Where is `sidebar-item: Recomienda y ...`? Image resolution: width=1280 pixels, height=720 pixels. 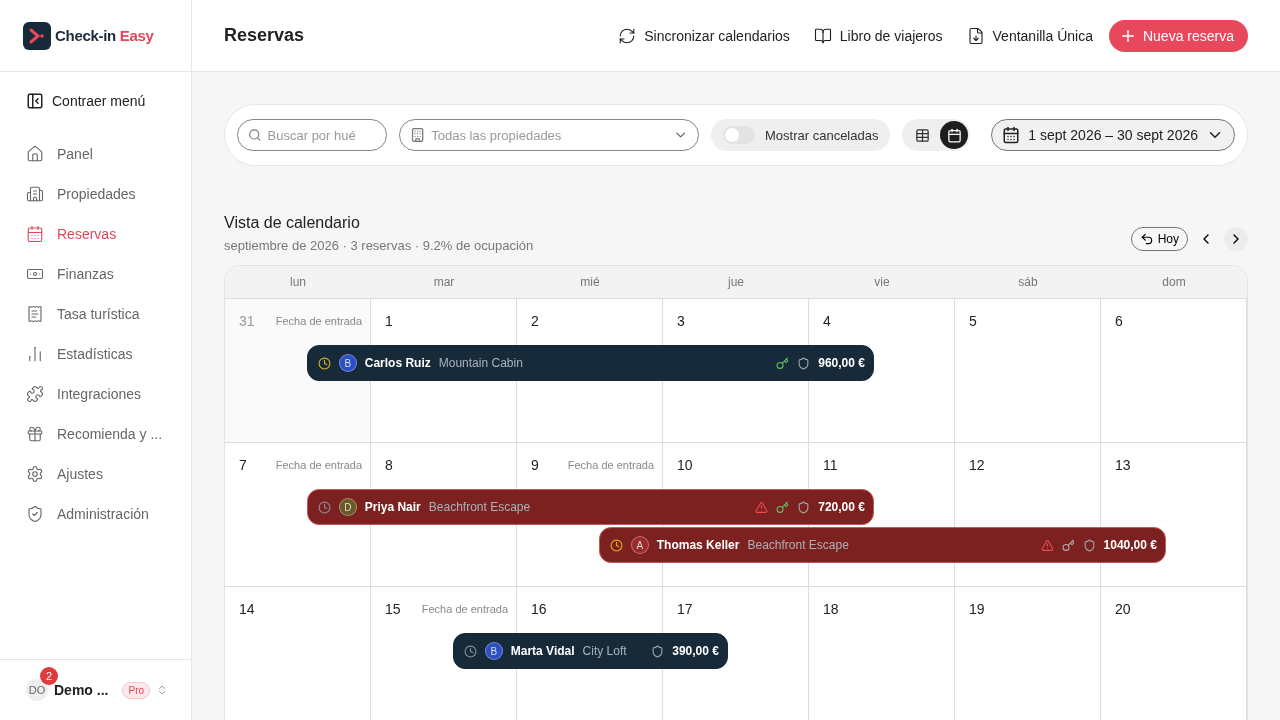
sidebar-item: Recomienda y ... is located at coordinates (95, 434).